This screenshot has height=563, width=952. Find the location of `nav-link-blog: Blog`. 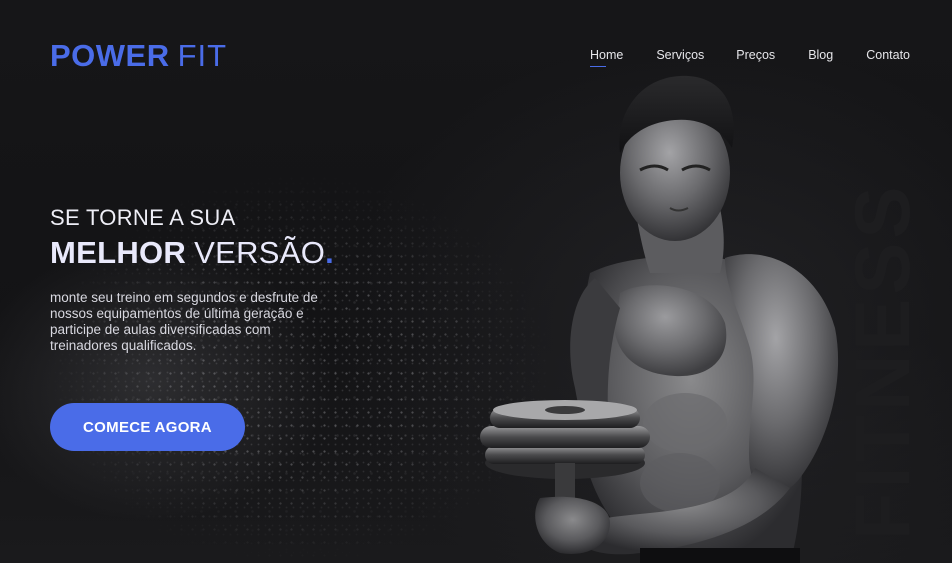

nav-link-blog: Blog is located at coordinates (820, 57).